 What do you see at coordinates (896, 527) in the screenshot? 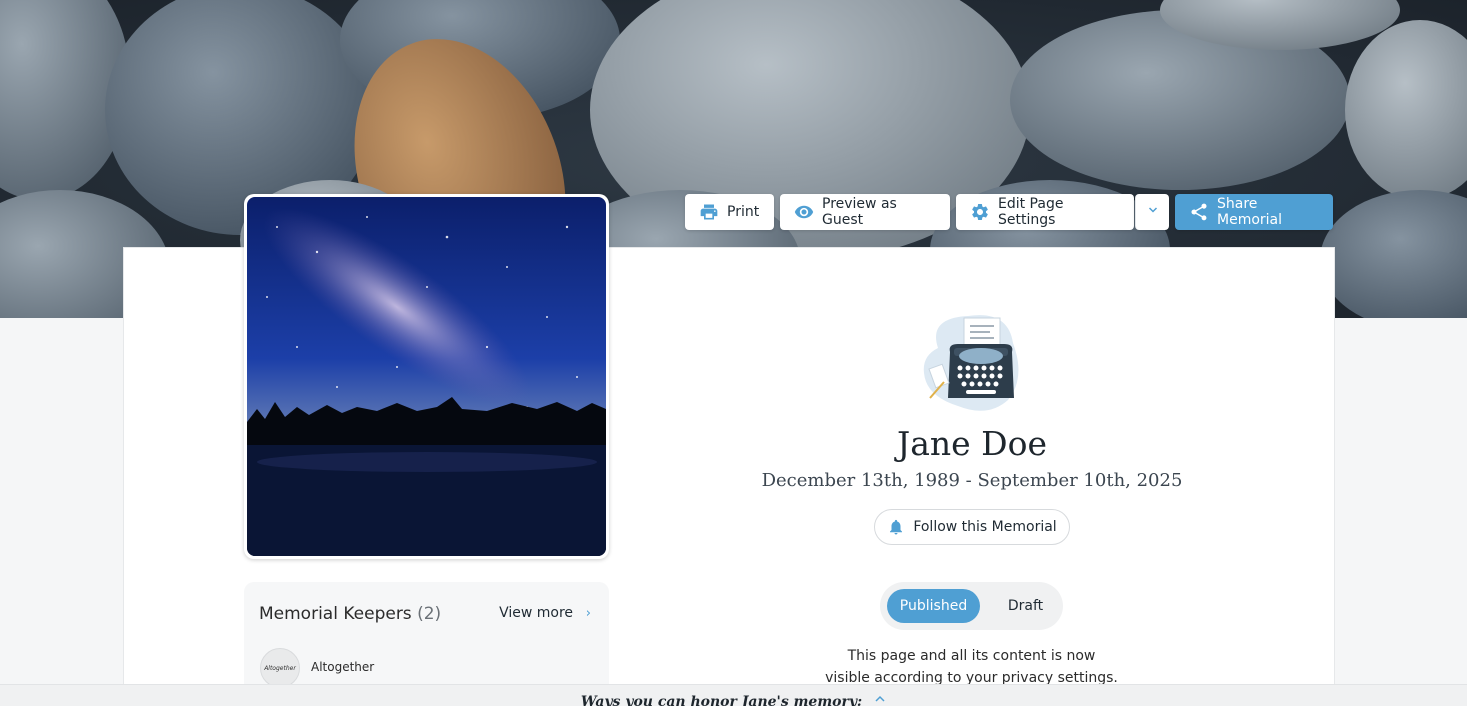
I see `bell-icon` at bounding box center [896, 527].